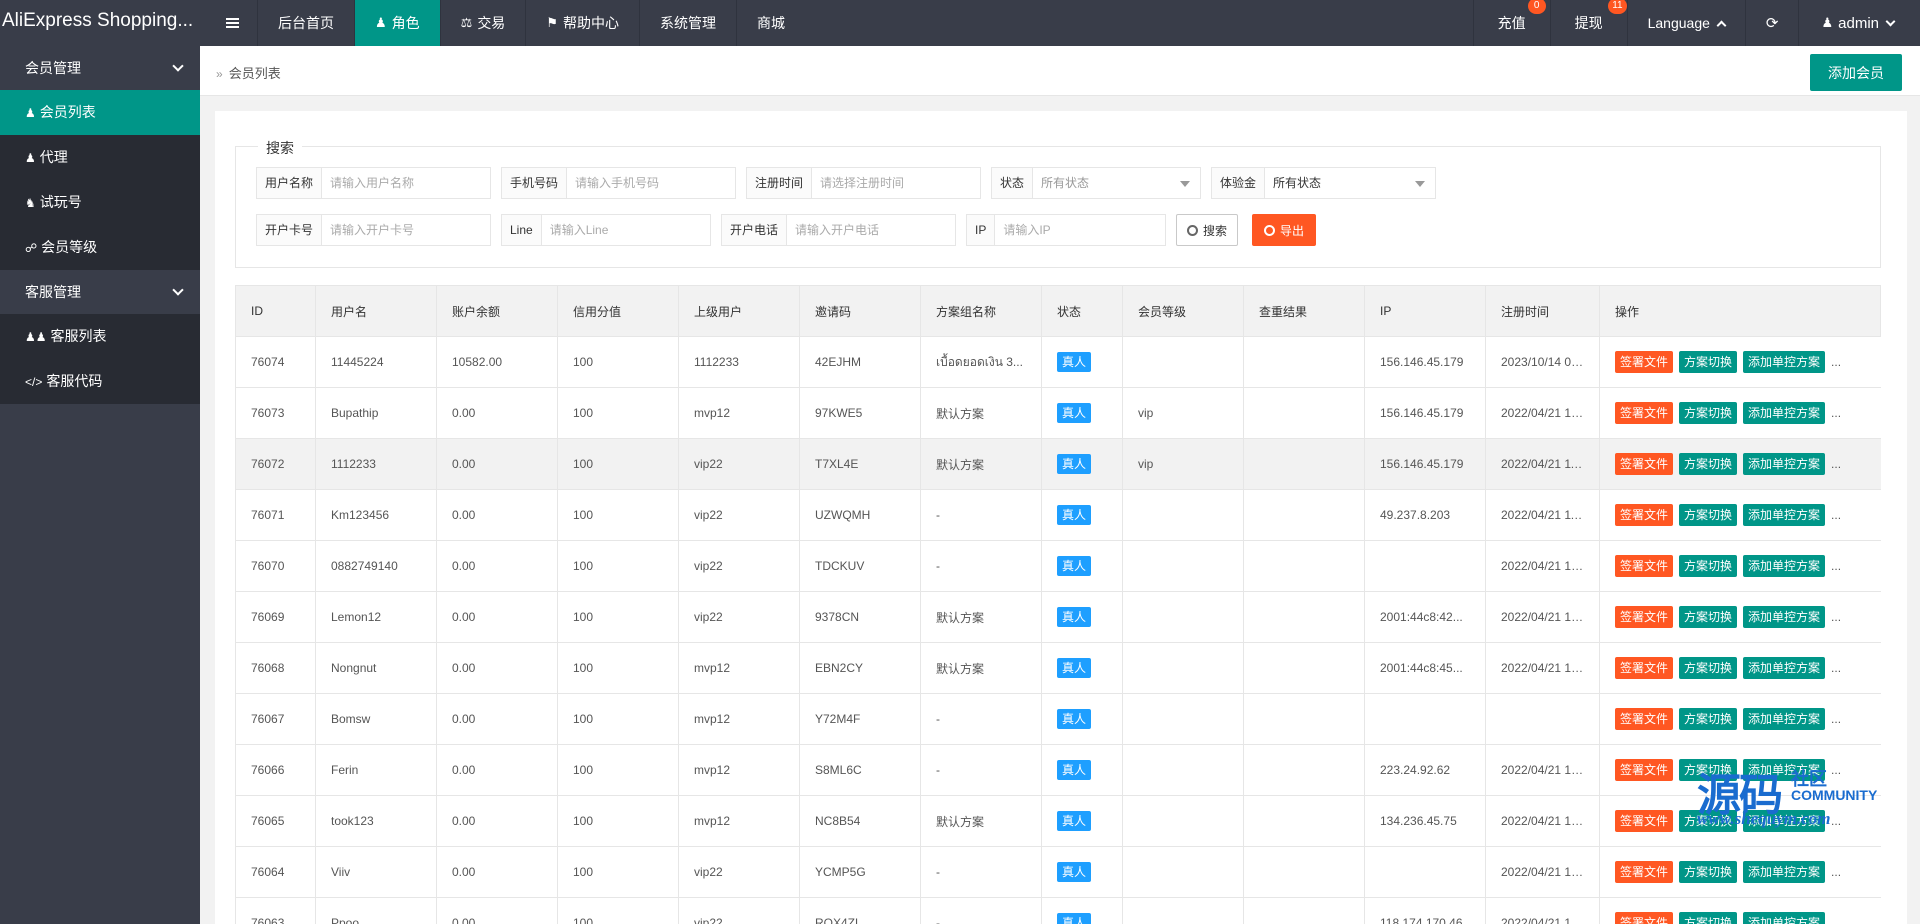 This screenshot has height=924, width=1920. What do you see at coordinates (100, 336) in the screenshot?
I see `sidebar-item-support-list: ♟♟ 客服列表` at bounding box center [100, 336].